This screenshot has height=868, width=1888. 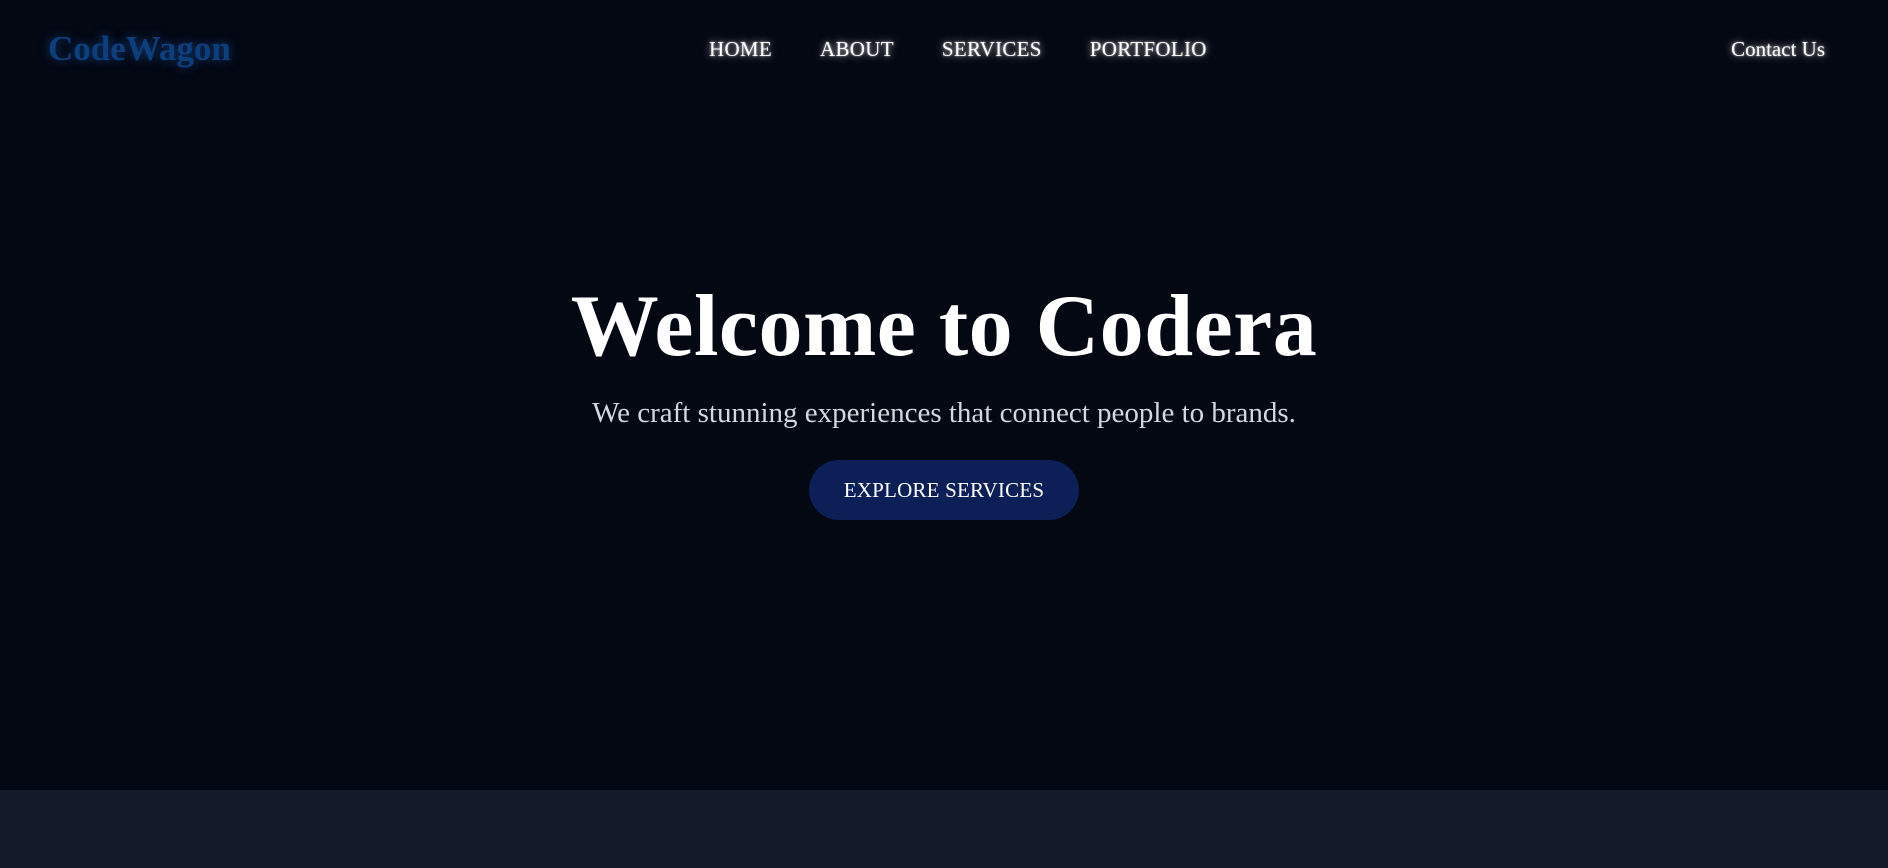 I want to click on nav-link-portfolio: PORTFOLIO, so click(x=1148, y=49).